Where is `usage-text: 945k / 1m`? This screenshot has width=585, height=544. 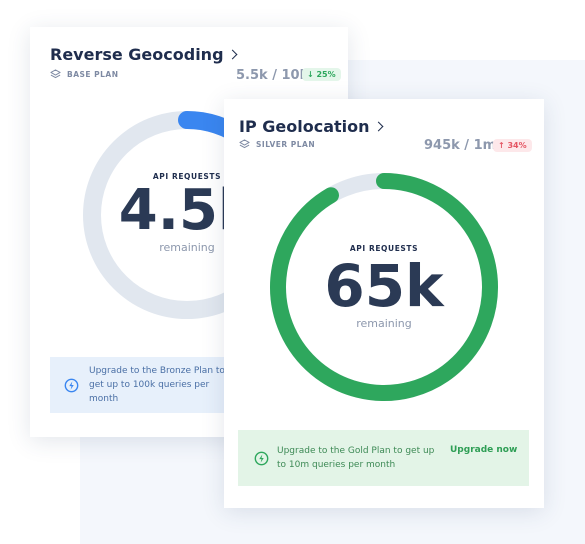
usage-text: 945k / 1m is located at coordinates (460, 145).